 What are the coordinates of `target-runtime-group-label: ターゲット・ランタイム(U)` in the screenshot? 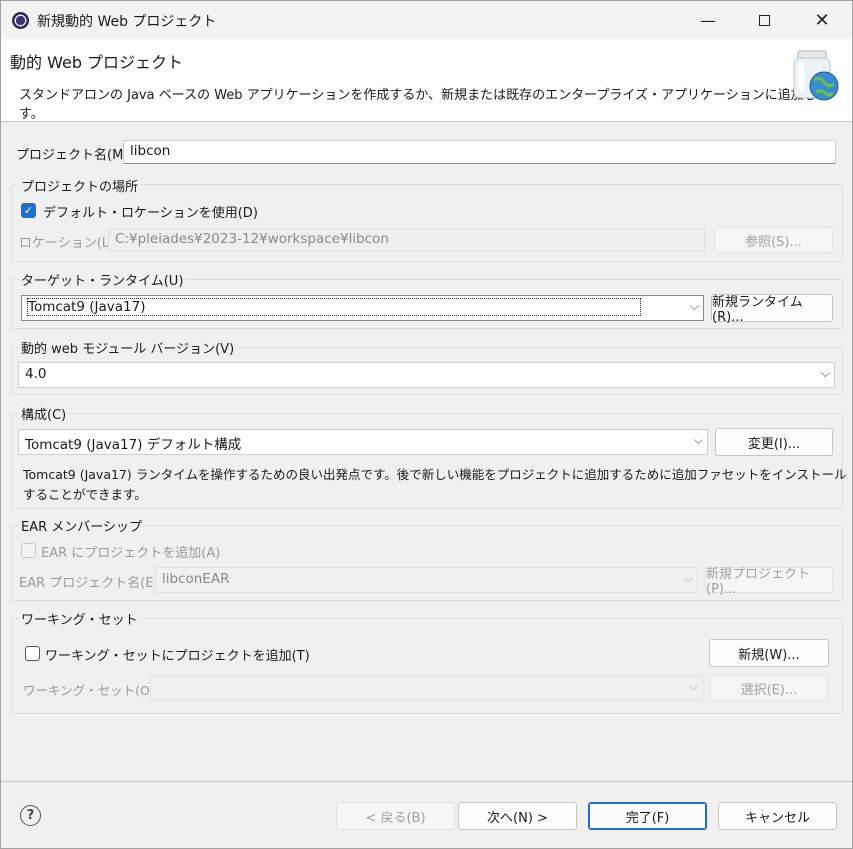 It's located at (102, 279).